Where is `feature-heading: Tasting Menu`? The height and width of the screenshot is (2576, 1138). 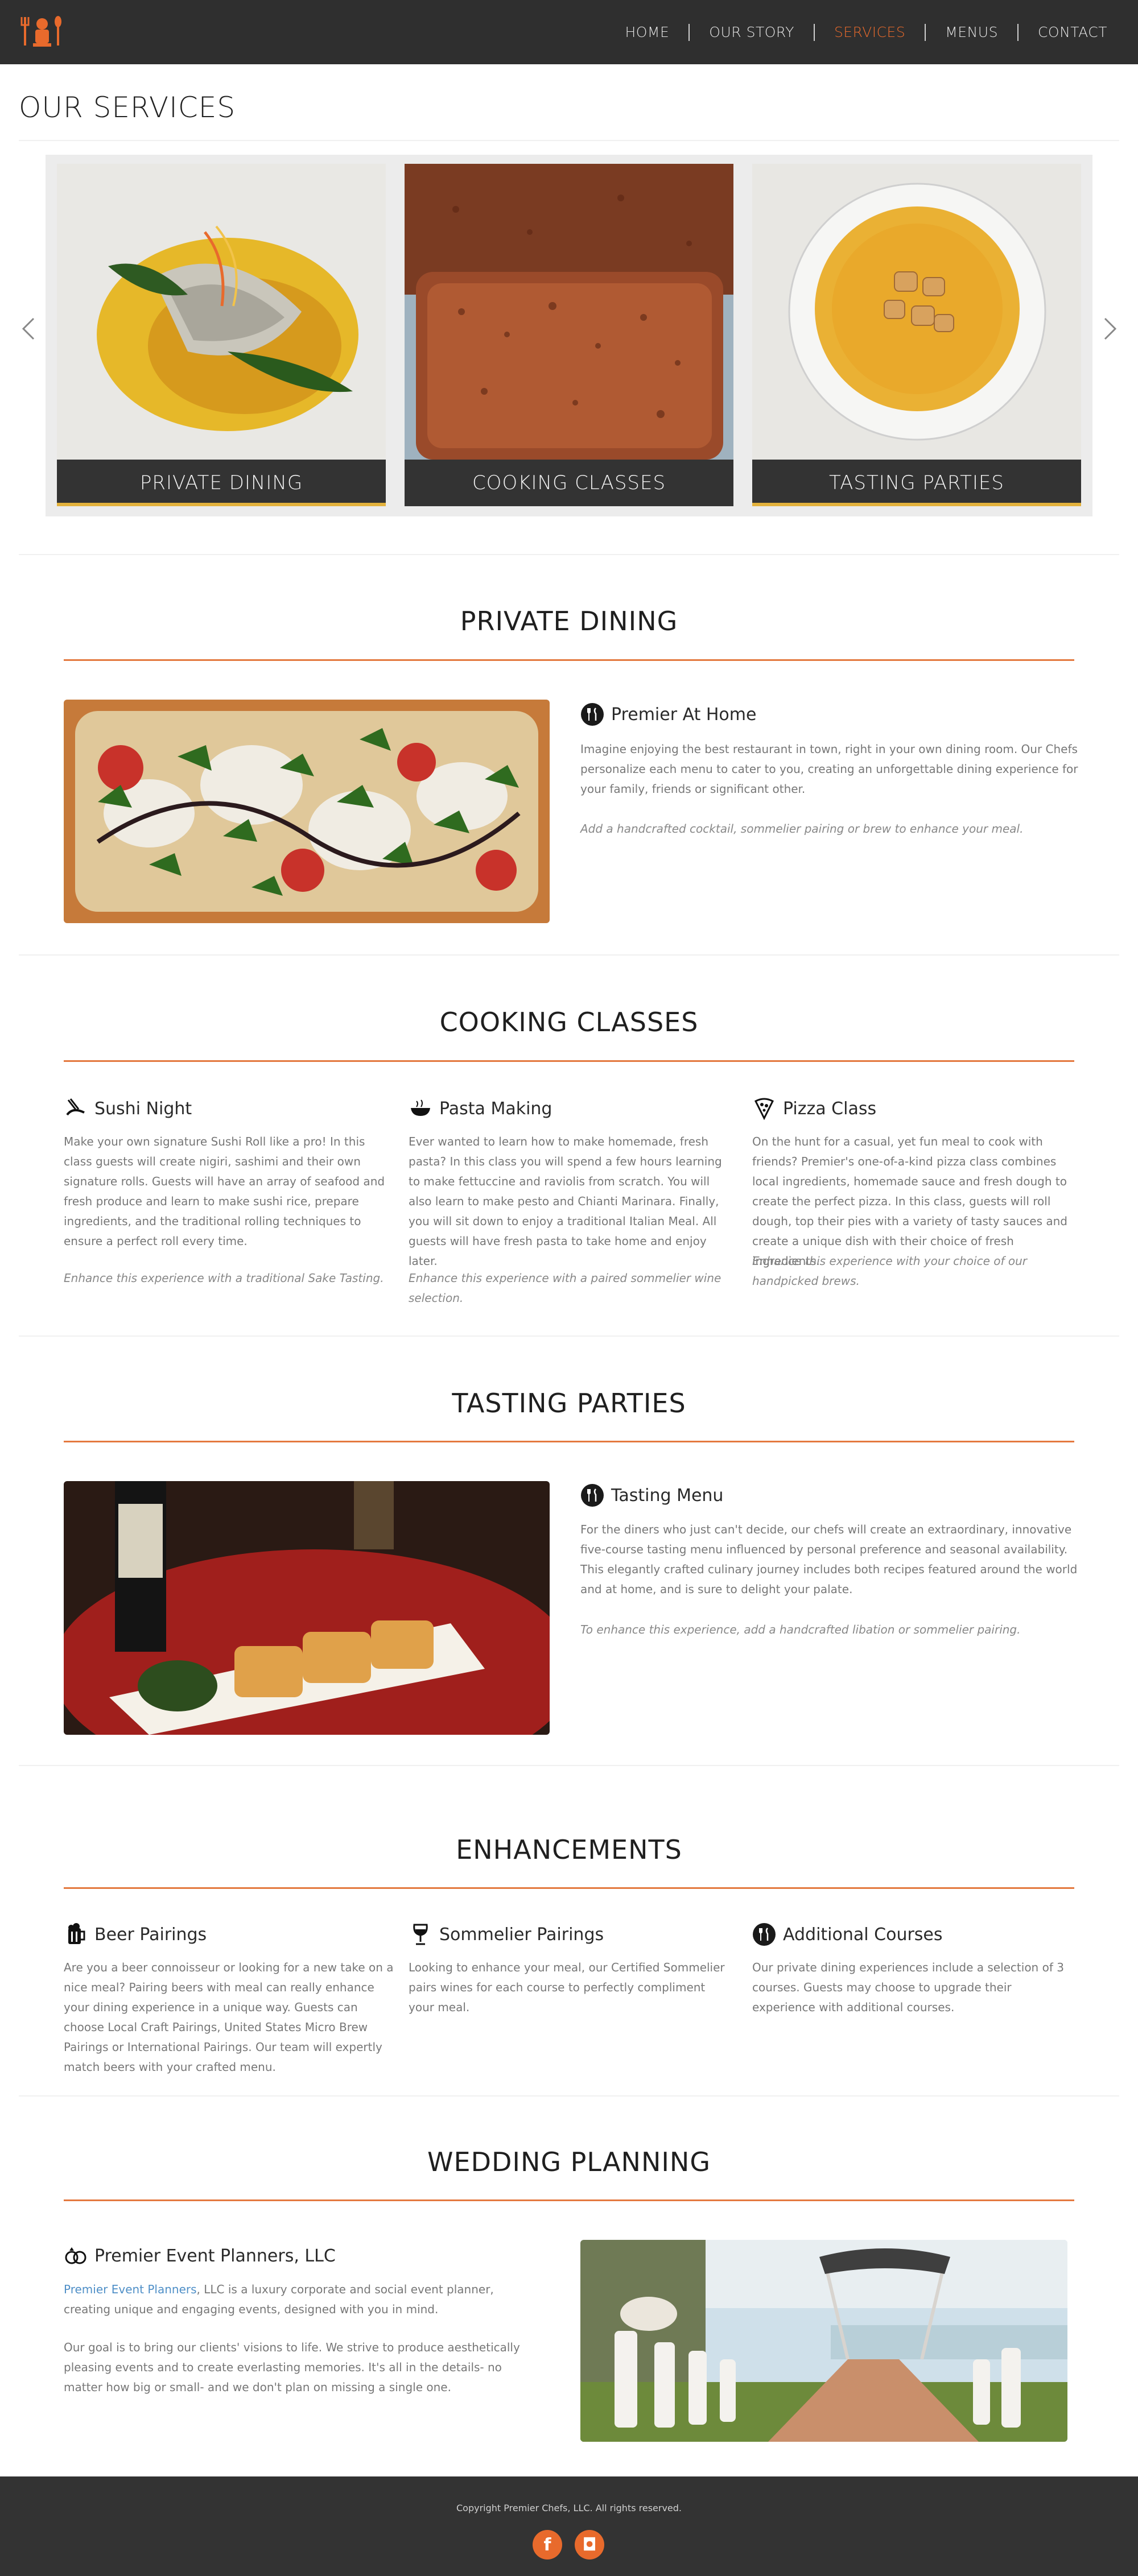 feature-heading: Tasting Menu is located at coordinates (651, 1495).